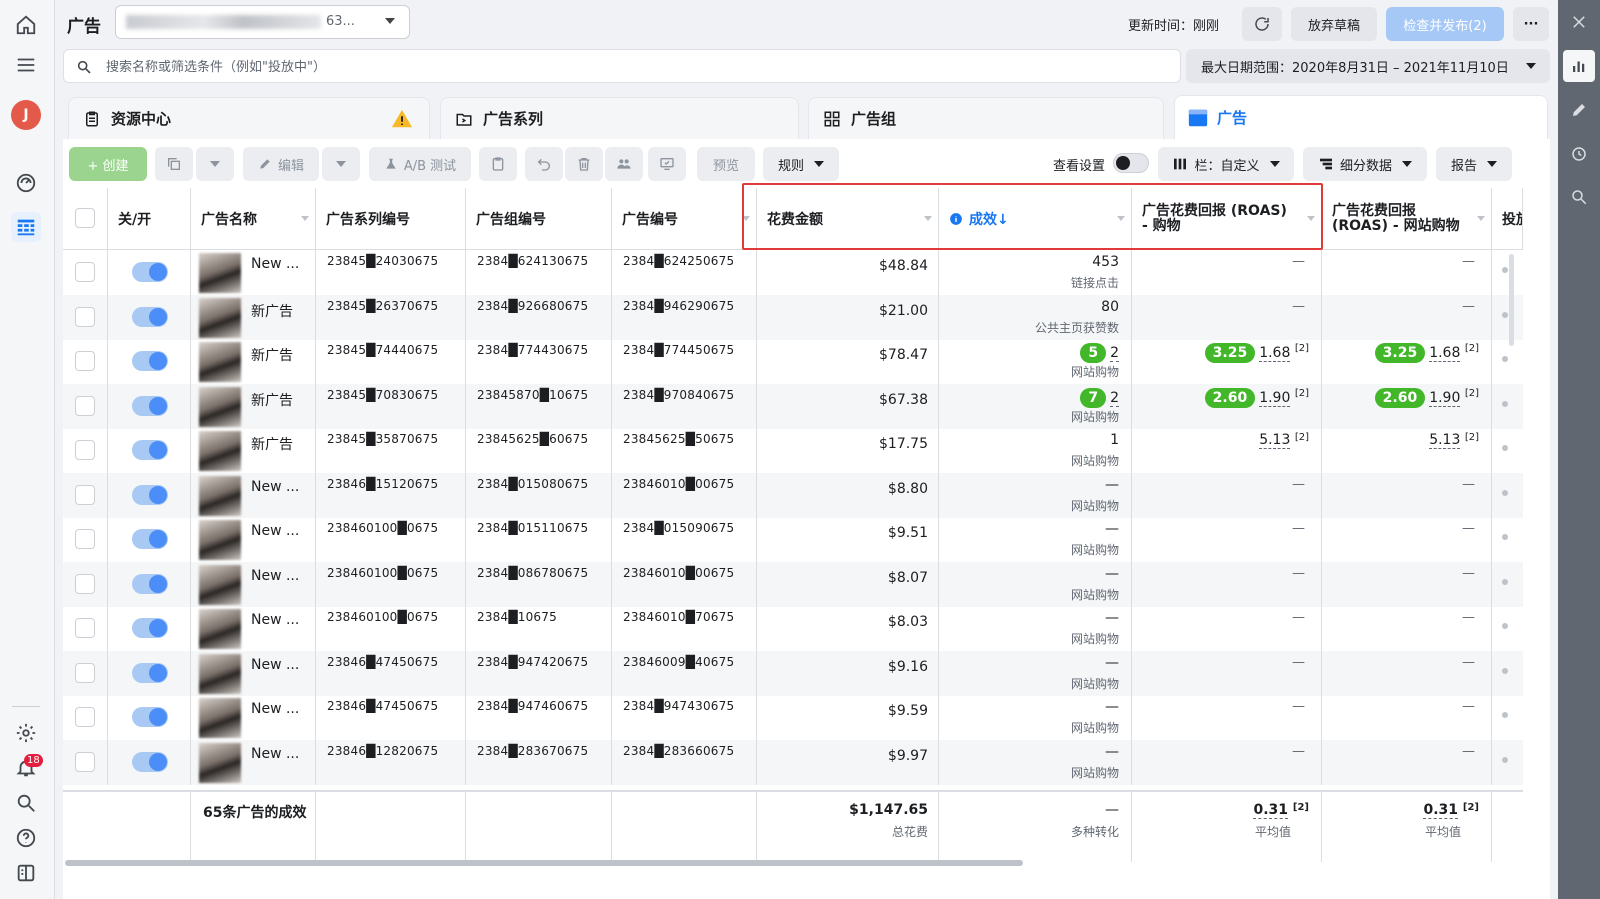  What do you see at coordinates (1361, 117) in the screenshot?
I see `tab-ads: 广告` at bounding box center [1361, 117].